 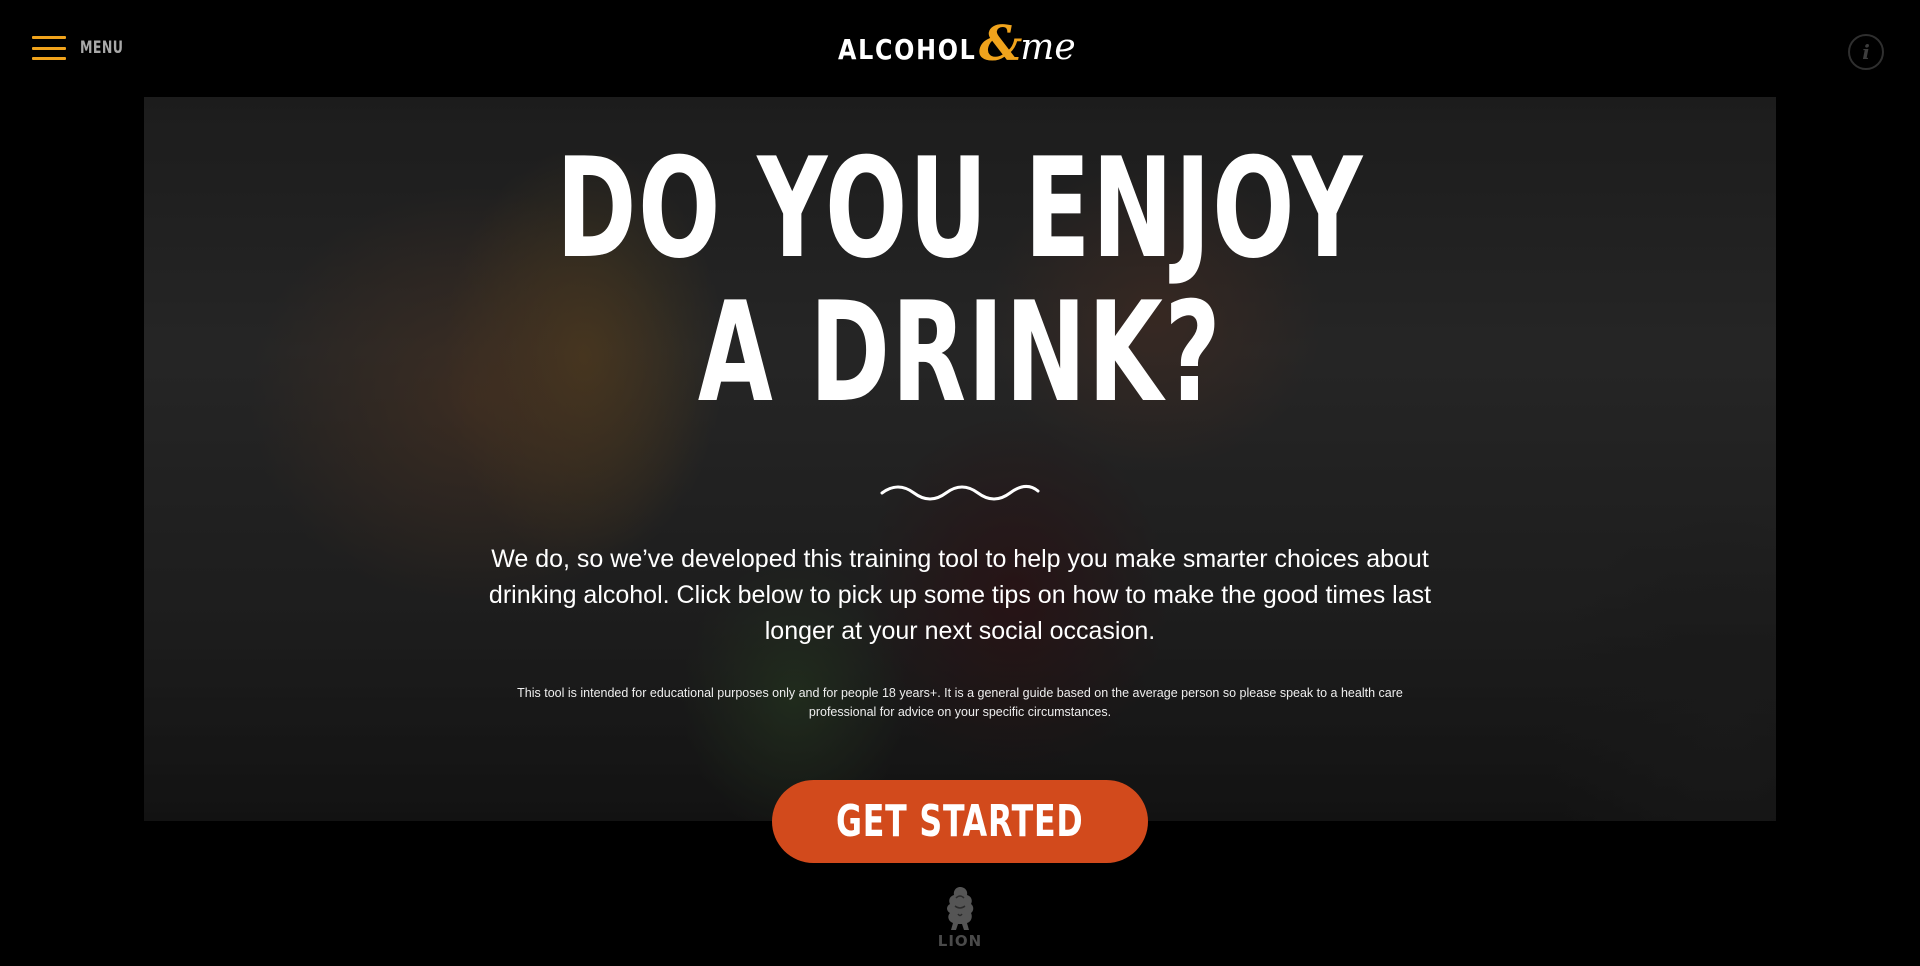 I want to click on menu-button: MENU, so click(x=82, y=48).